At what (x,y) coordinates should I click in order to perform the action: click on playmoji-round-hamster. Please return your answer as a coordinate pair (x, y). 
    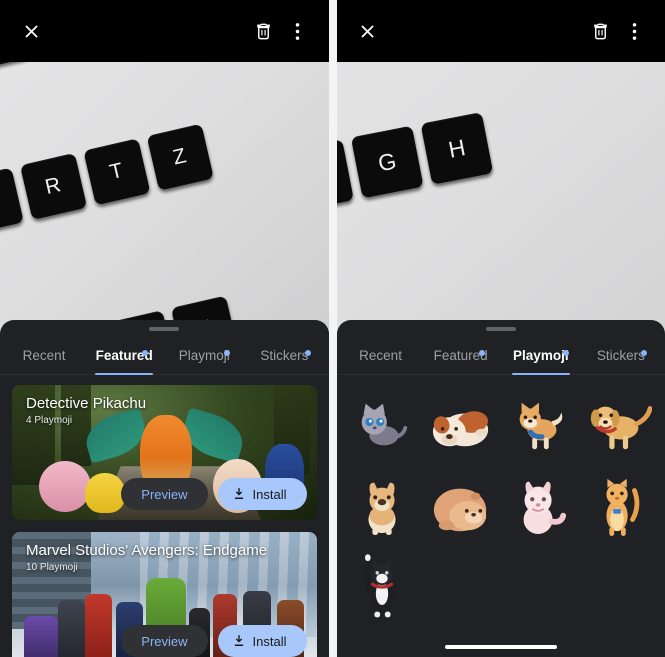
    Looking at the image, I should click on (461, 506).